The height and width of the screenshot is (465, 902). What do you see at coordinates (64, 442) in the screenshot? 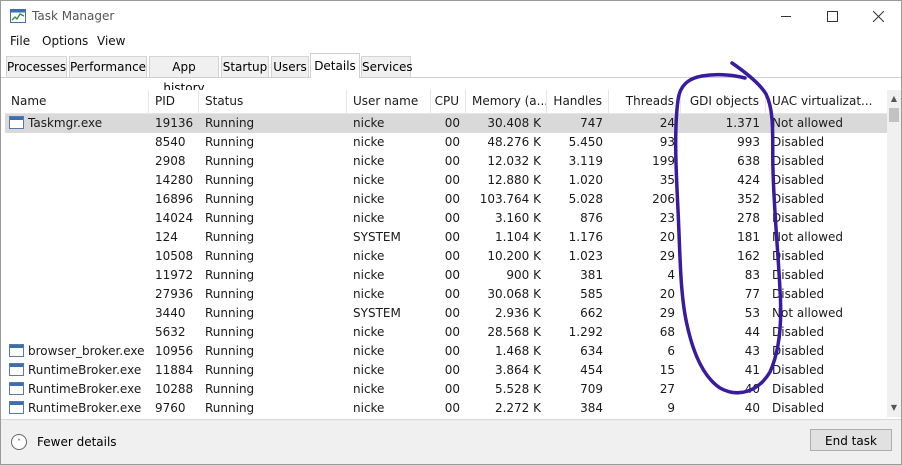
I see `fewer-details-toggle: ˄ Fewer details` at bounding box center [64, 442].